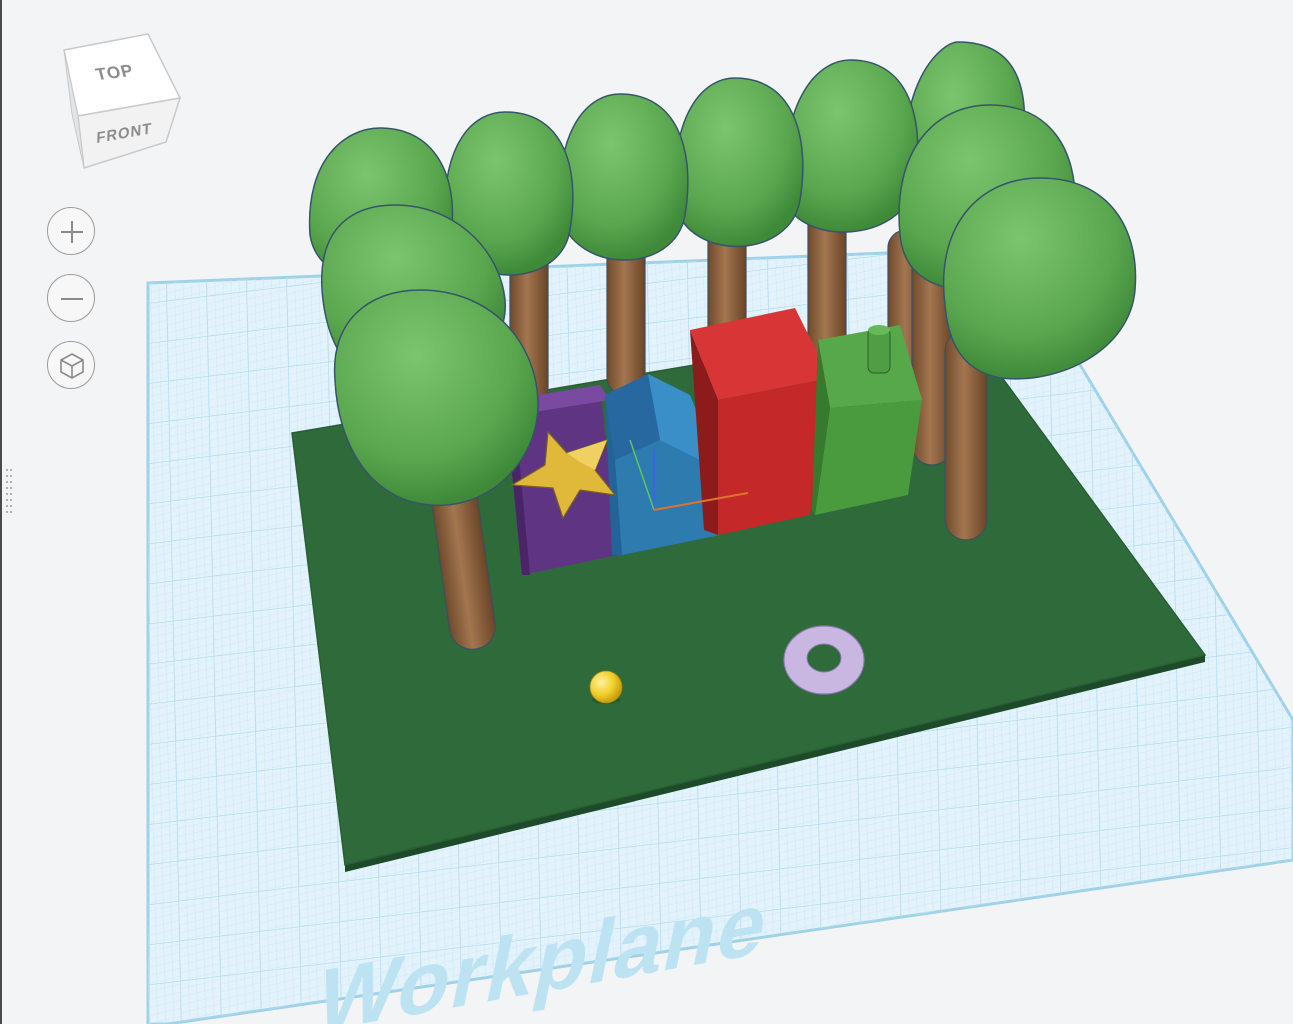 The width and height of the screenshot is (1293, 1024). I want to click on plus-icon, so click(72, 232).